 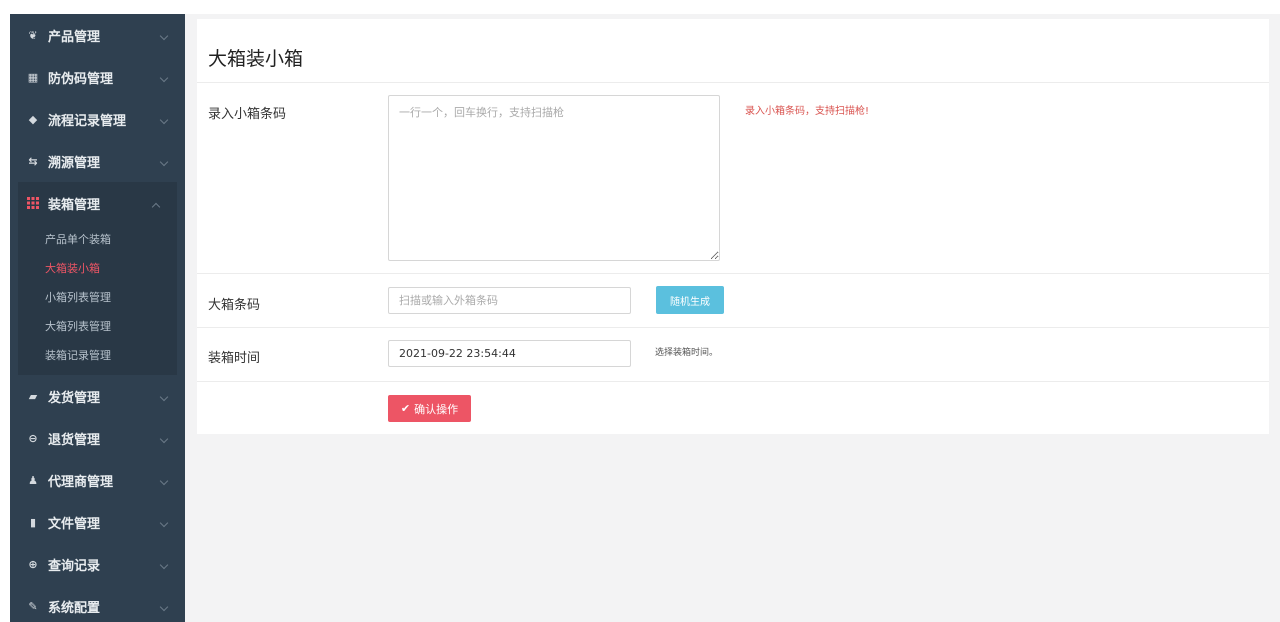 I want to click on chevron-up-icon, so click(x=156, y=207).